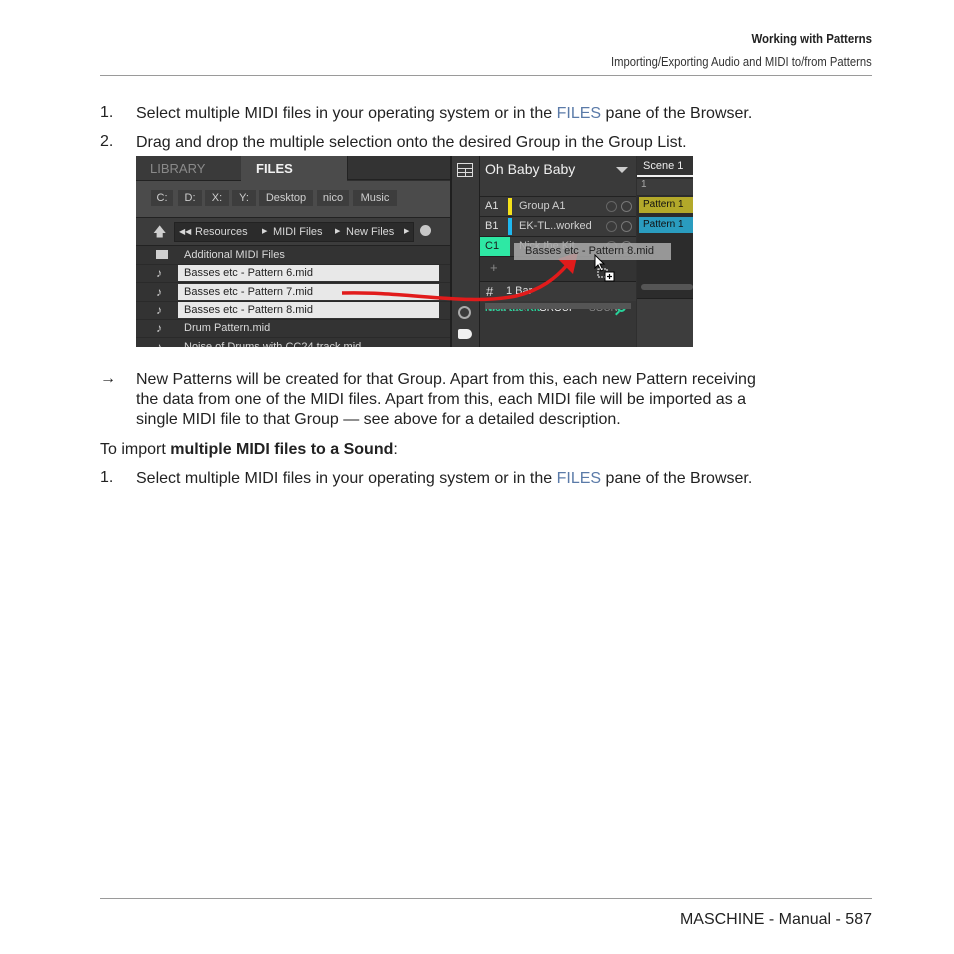 This screenshot has width=954, height=954. Describe the element at coordinates (486, 75) in the screenshot. I see `header-rule` at that location.